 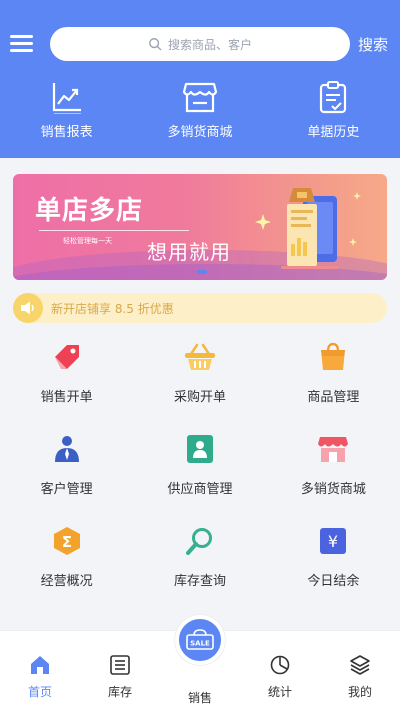 I want to click on grid-item-label: 库存查询, so click(x=199, y=581).